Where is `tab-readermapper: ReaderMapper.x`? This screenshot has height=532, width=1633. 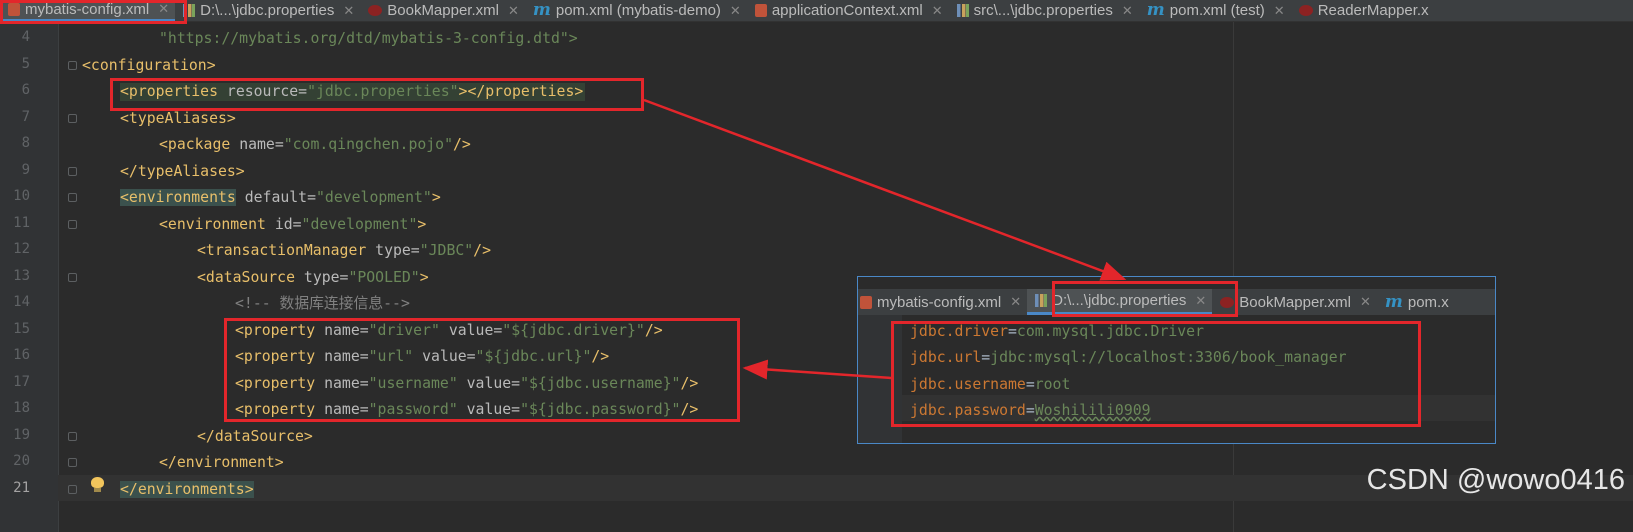
tab-readermapper: ReaderMapper.x is located at coordinates (1363, 10).